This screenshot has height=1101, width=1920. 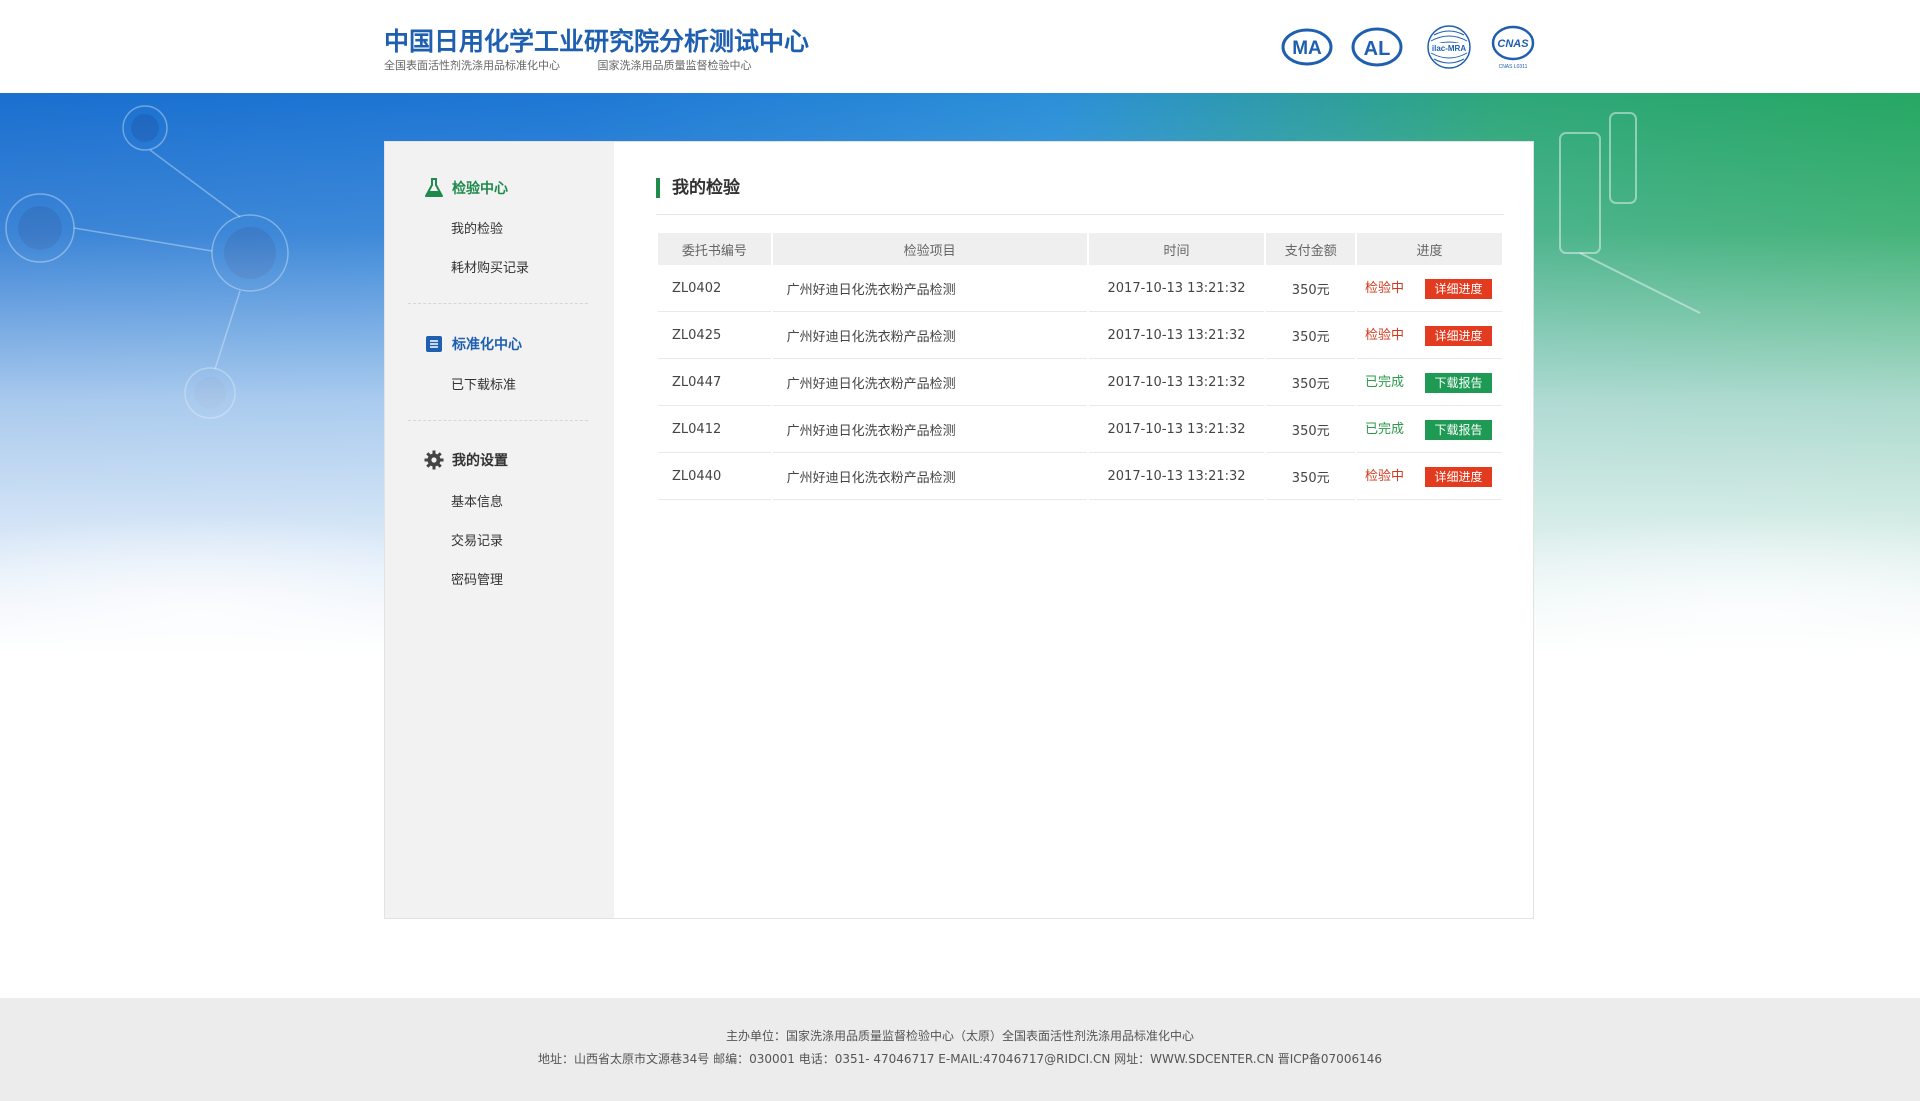 I want to click on footer-organizer: 主办单位：国家洗涤用品质量监督检验中心（太原）全国表面活性剂洗涤用品标准化中心, so click(x=959, y=1036).